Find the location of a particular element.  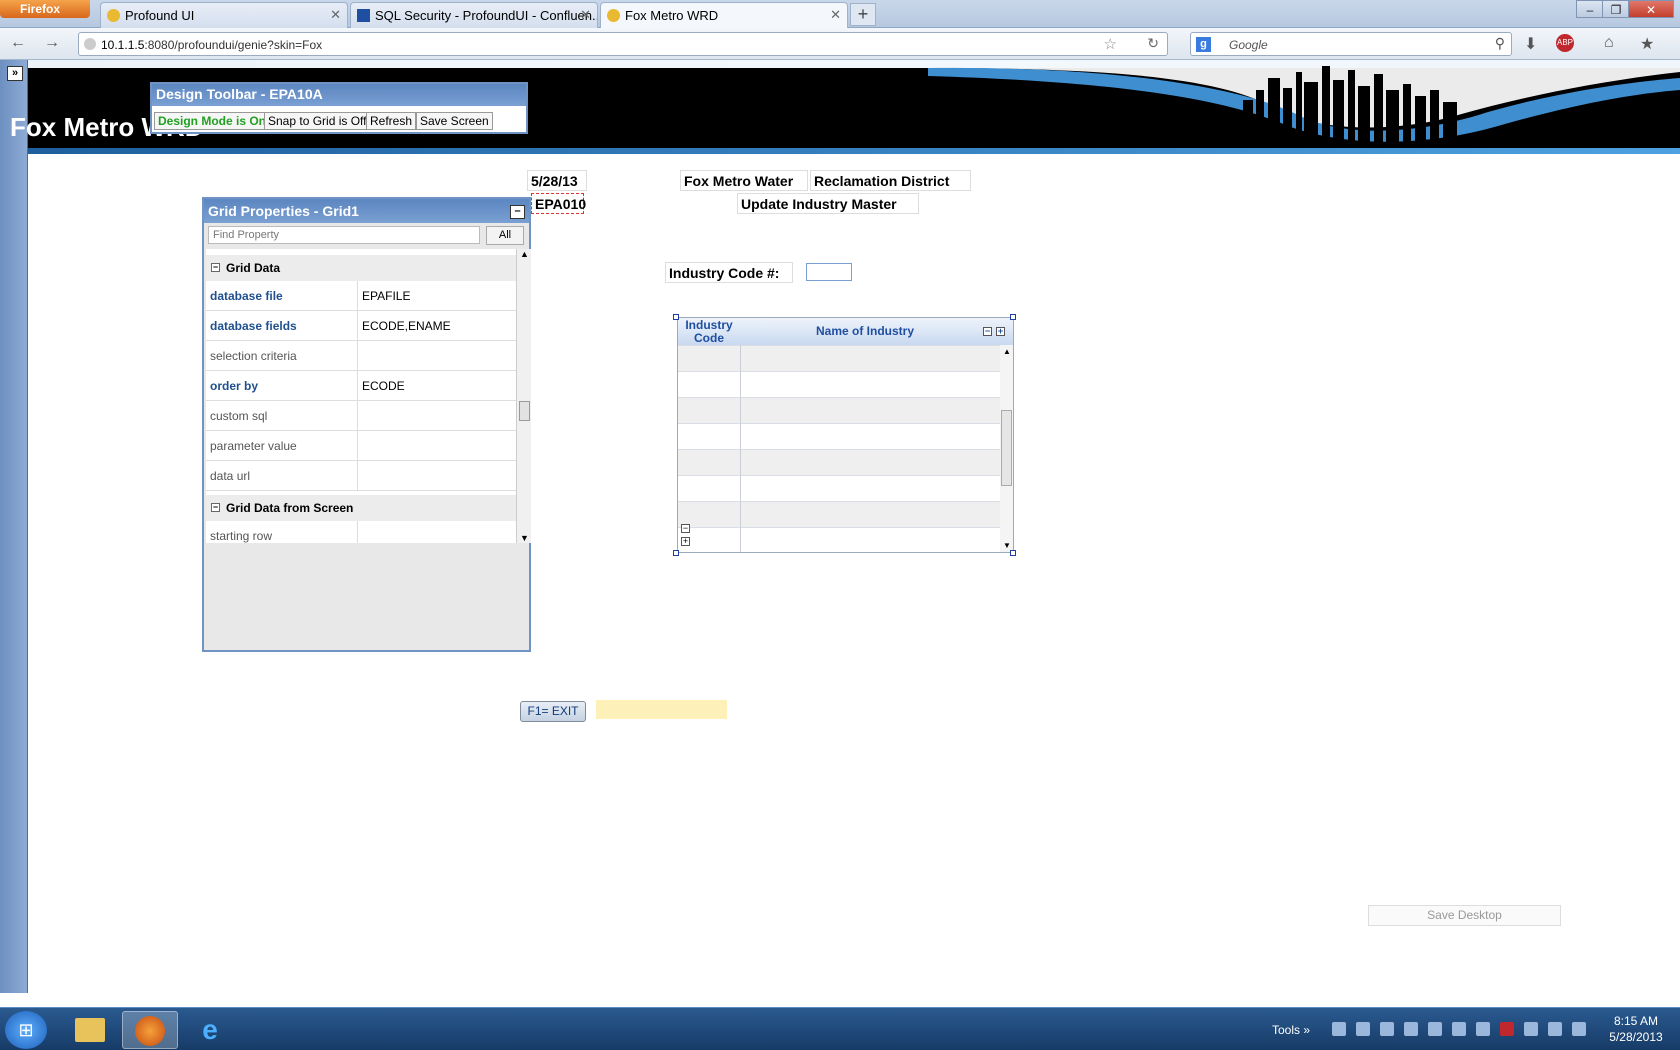

column-header-industry-code: Industry Code is located at coordinates (709, 331).